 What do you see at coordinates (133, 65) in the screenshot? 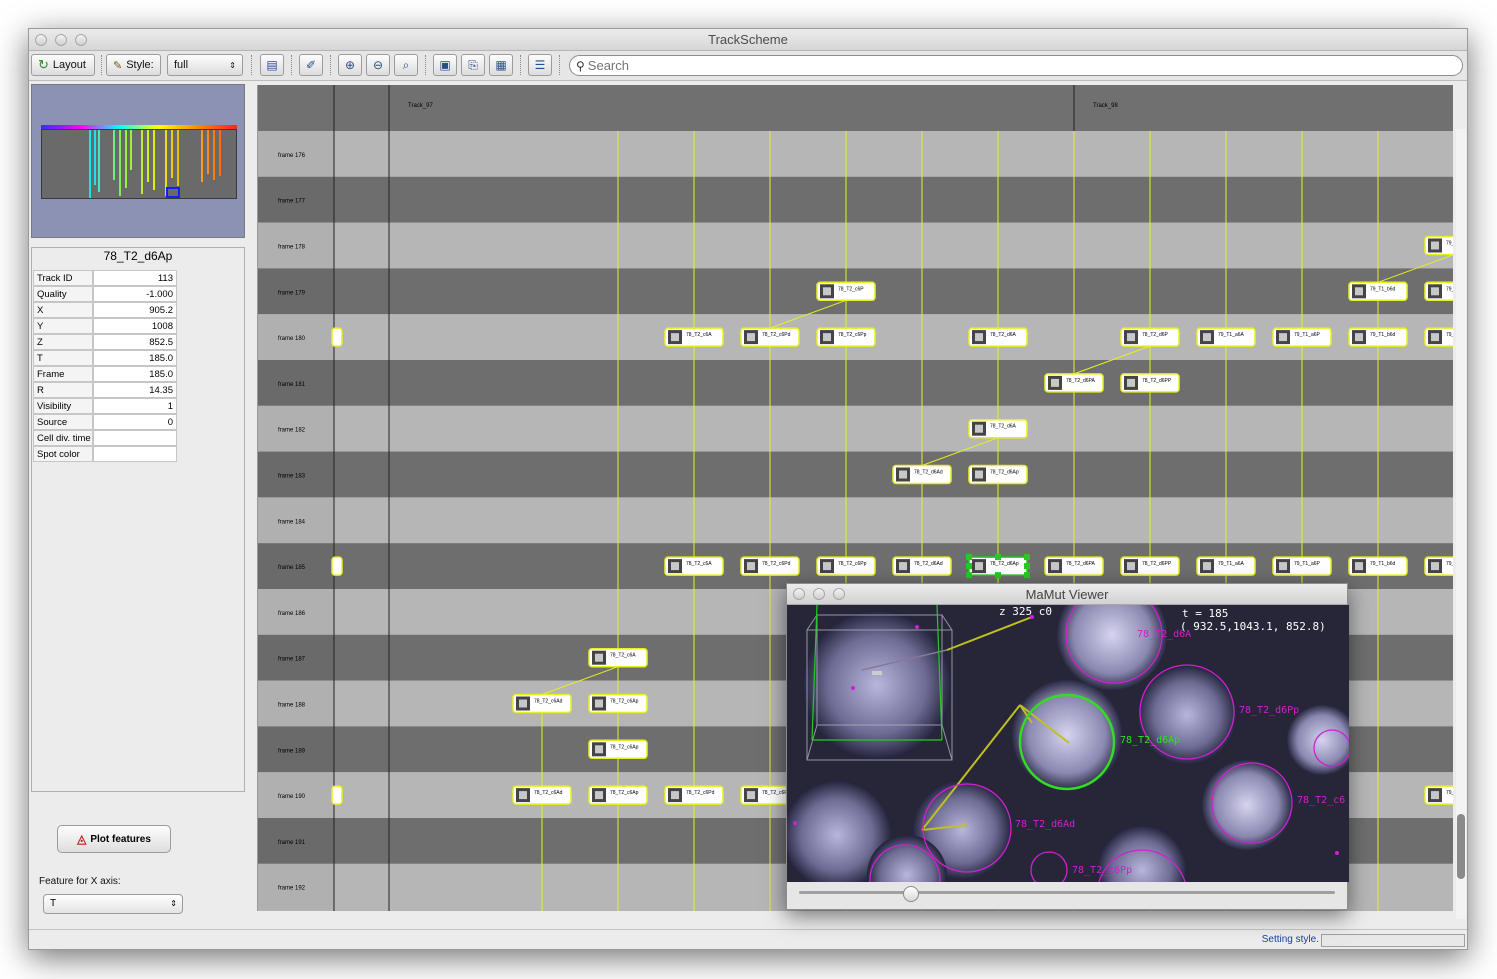
I see `style-button: ✎ Style:` at bounding box center [133, 65].